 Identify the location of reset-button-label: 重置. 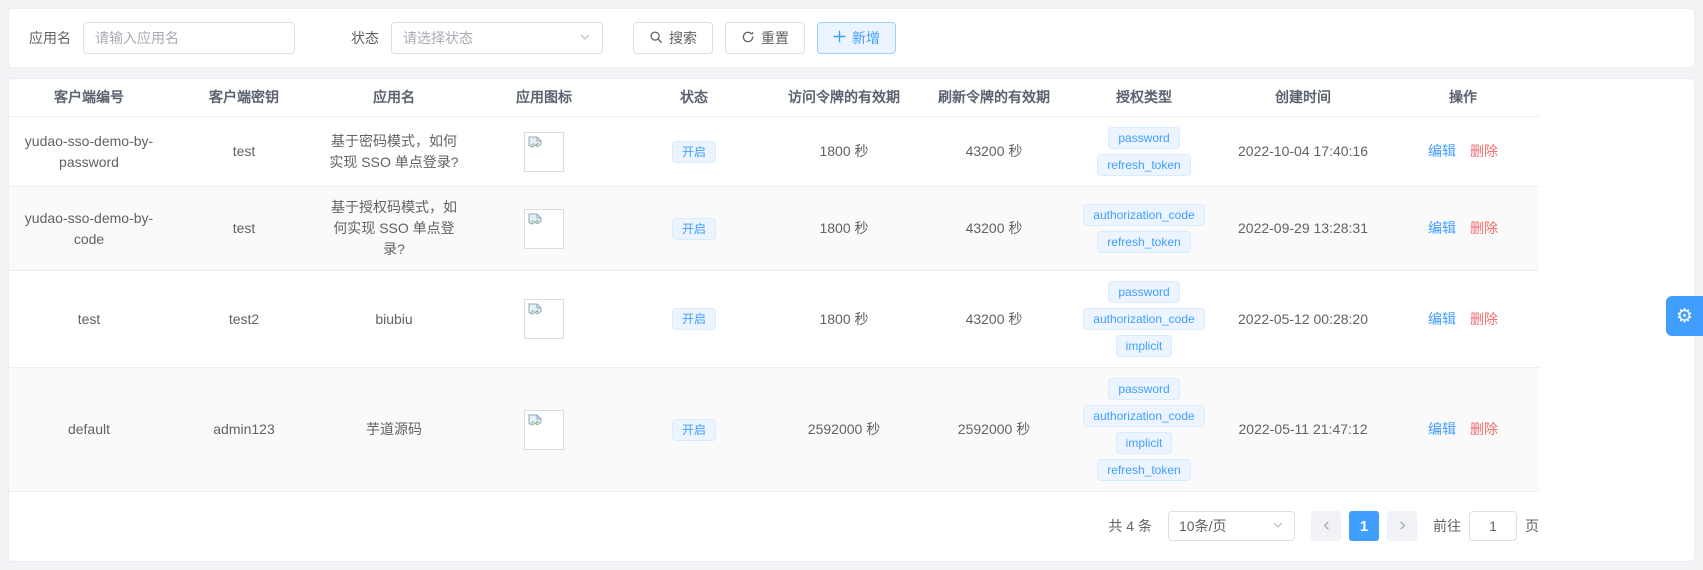
(775, 38).